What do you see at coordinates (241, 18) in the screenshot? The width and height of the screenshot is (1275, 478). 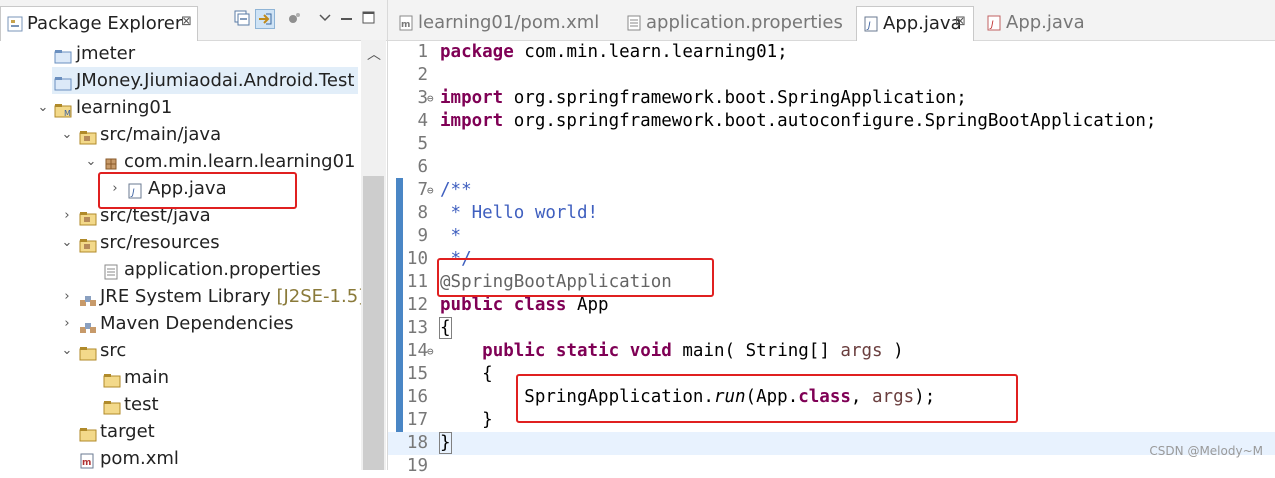 I see `collapse-all-icon` at bounding box center [241, 18].